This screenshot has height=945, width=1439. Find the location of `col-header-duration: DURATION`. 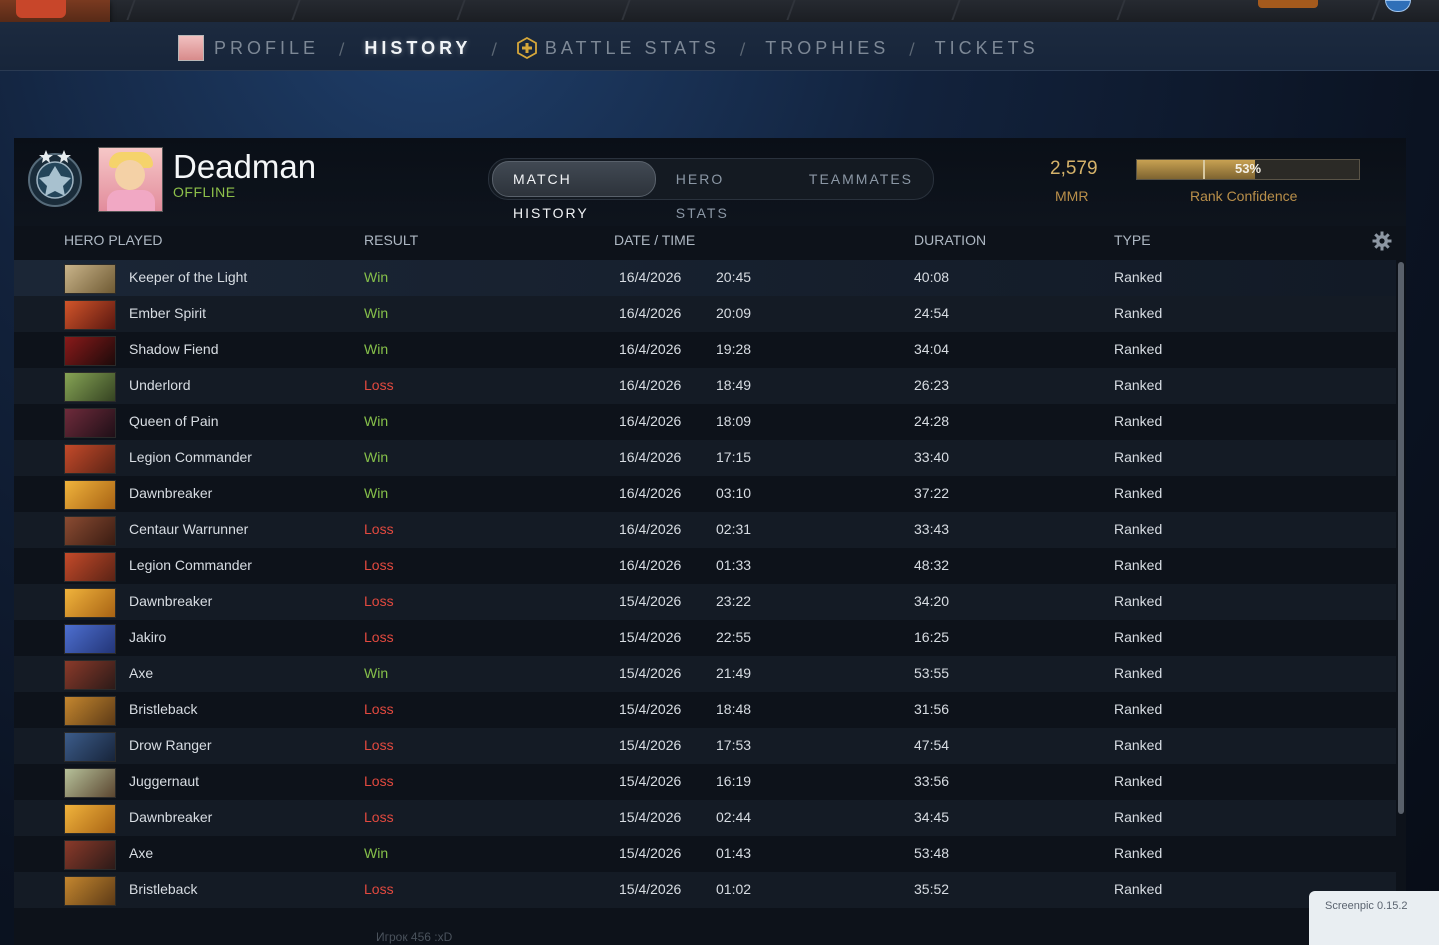

col-header-duration: DURATION is located at coordinates (950, 240).